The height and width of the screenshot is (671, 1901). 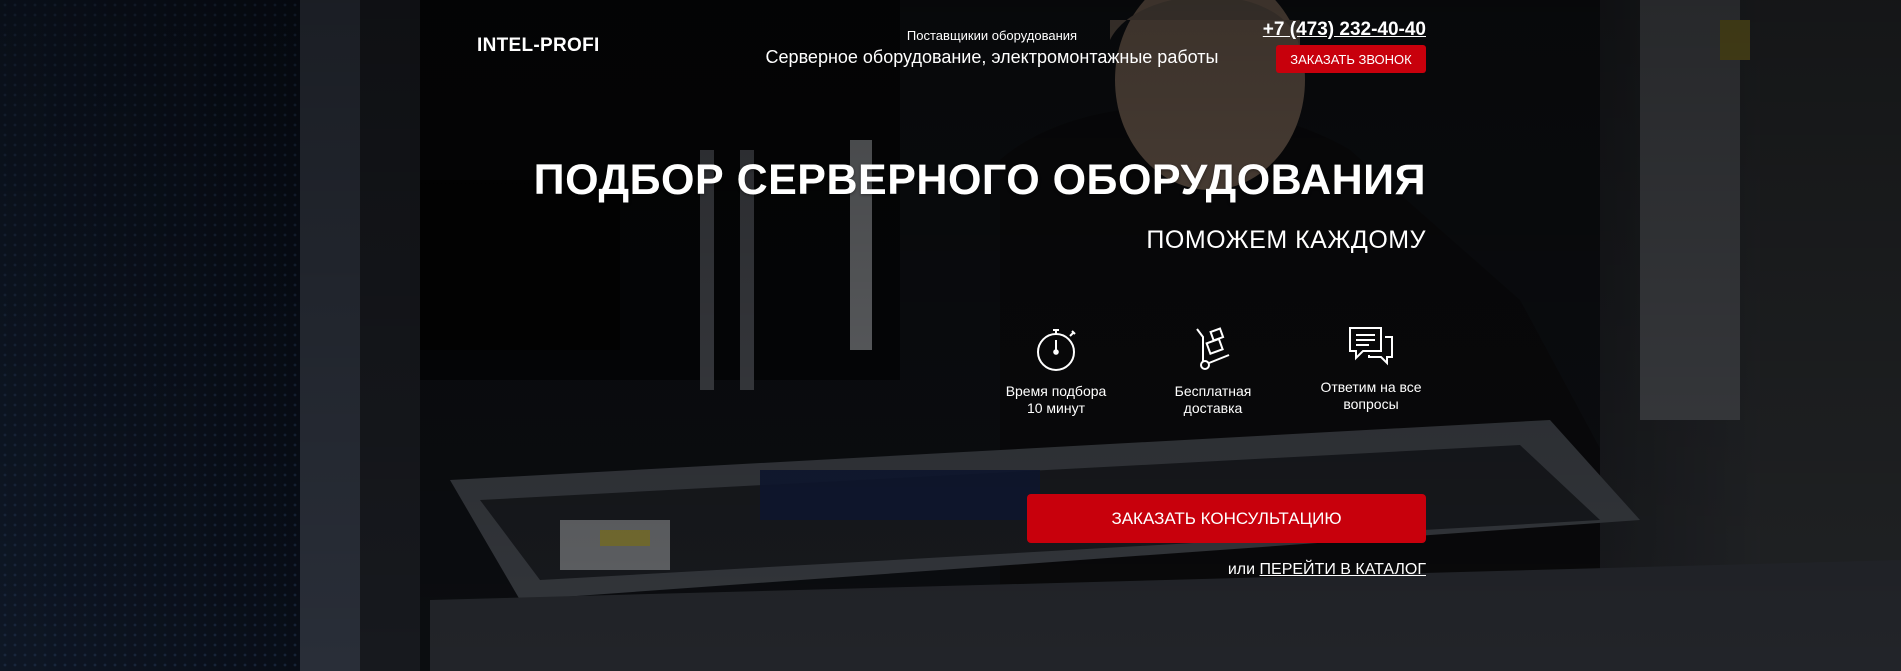 I want to click on catalog-line: или ПЕРЕЙТИ В КАТАЛОГ, so click(x=1327, y=570).